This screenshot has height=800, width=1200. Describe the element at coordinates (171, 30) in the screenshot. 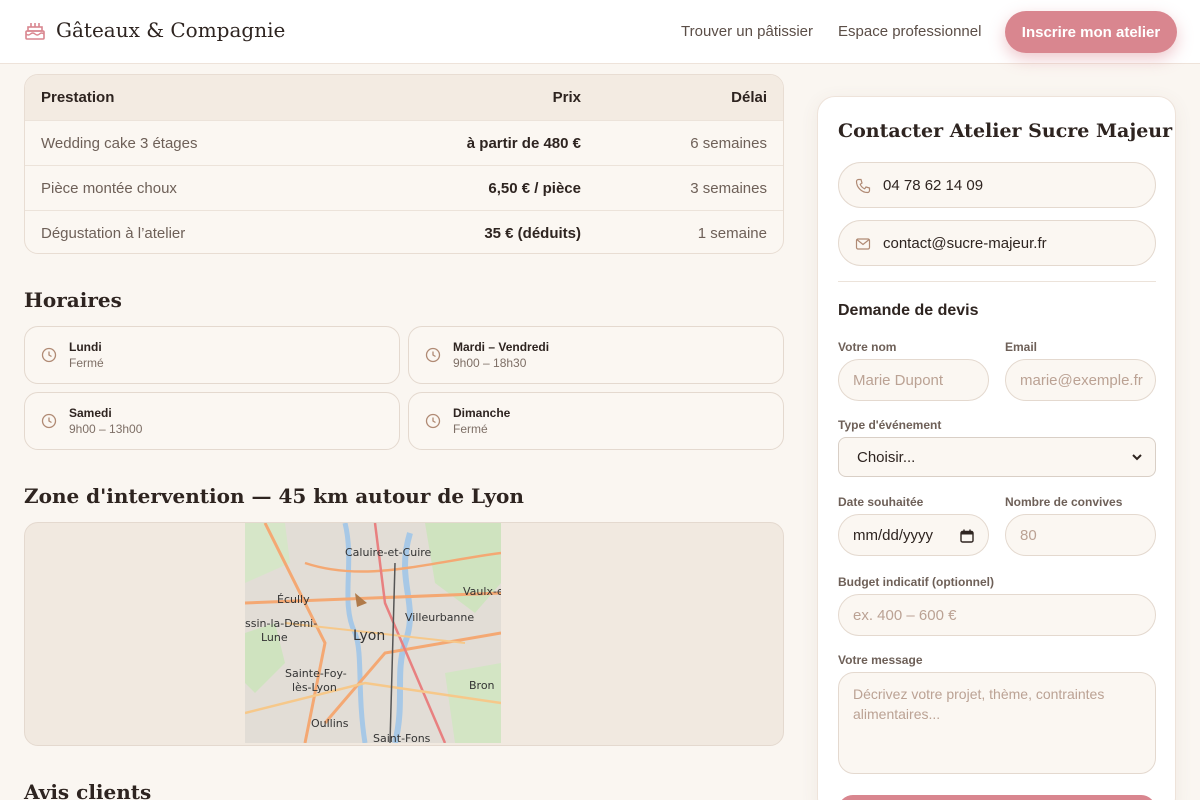

I see `brand-name: Gâteaux & Compagnie` at that location.